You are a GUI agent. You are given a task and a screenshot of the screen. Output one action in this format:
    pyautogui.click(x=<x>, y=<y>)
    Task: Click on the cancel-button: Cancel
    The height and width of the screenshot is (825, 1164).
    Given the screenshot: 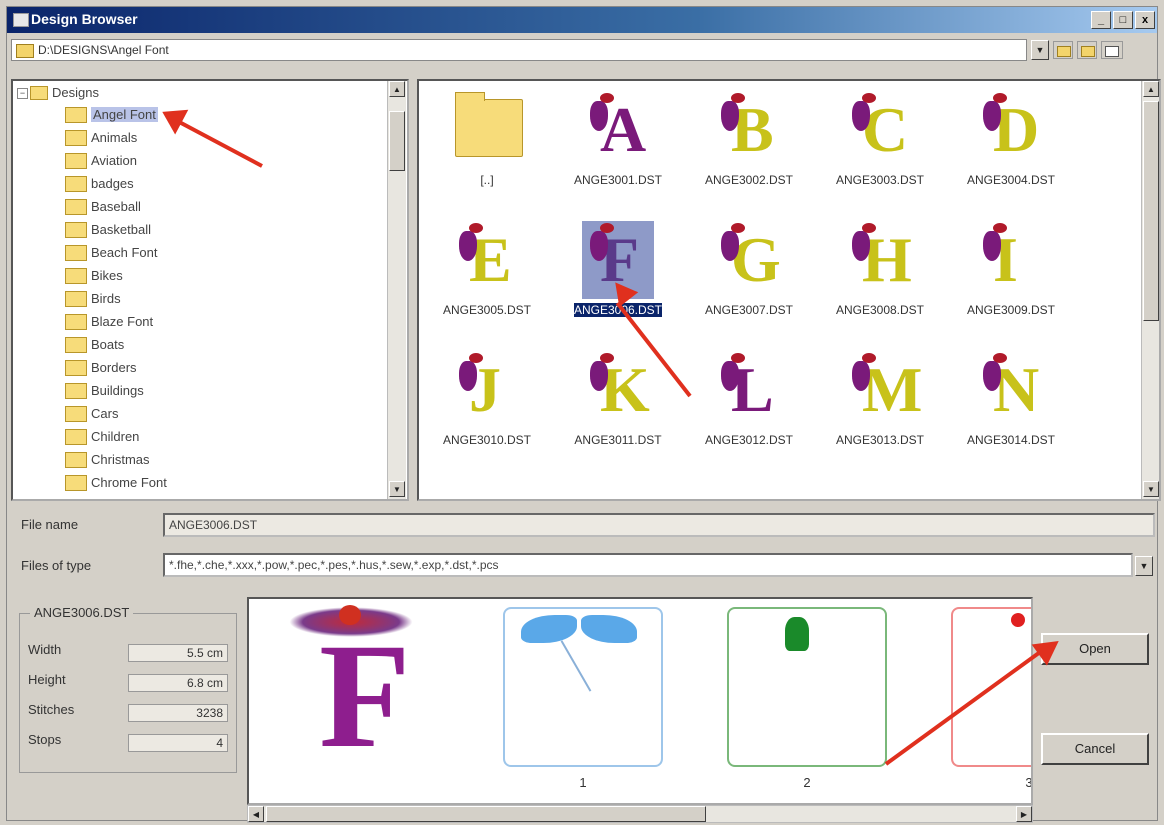 What is the action you would take?
    pyautogui.click(x=1095, y=749)
    